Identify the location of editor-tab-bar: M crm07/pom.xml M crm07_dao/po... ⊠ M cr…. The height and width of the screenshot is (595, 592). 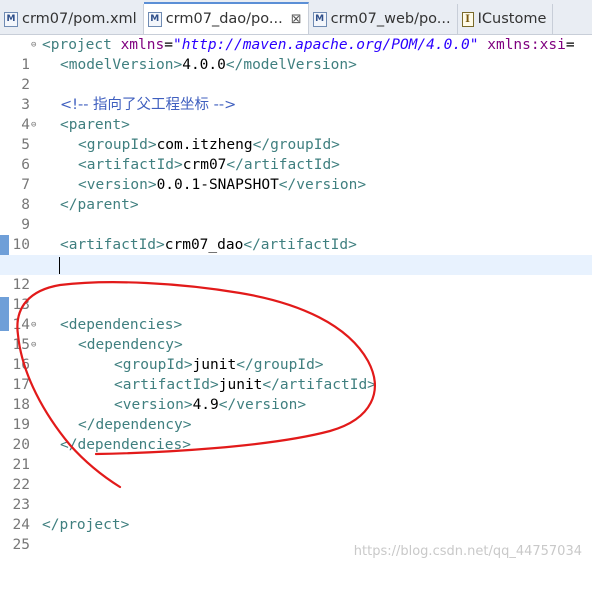
(296, 17).